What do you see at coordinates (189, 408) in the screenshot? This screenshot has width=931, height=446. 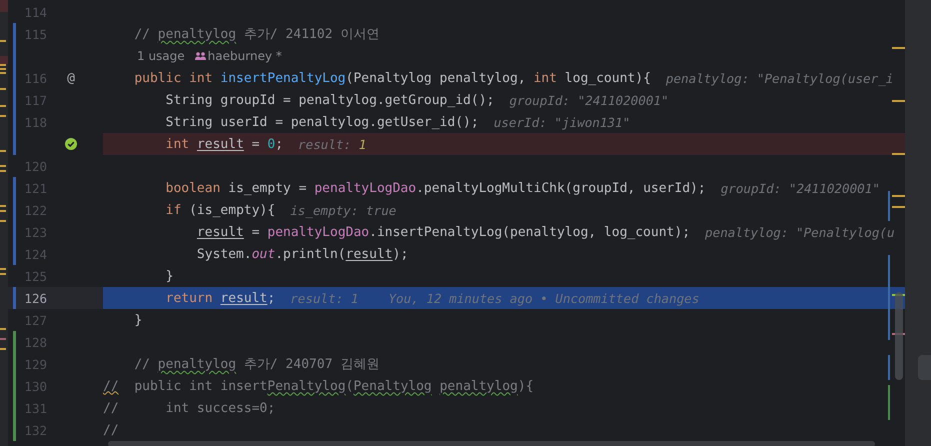 I see `code-line: // int success=0;` at bounding box center [189, 408].